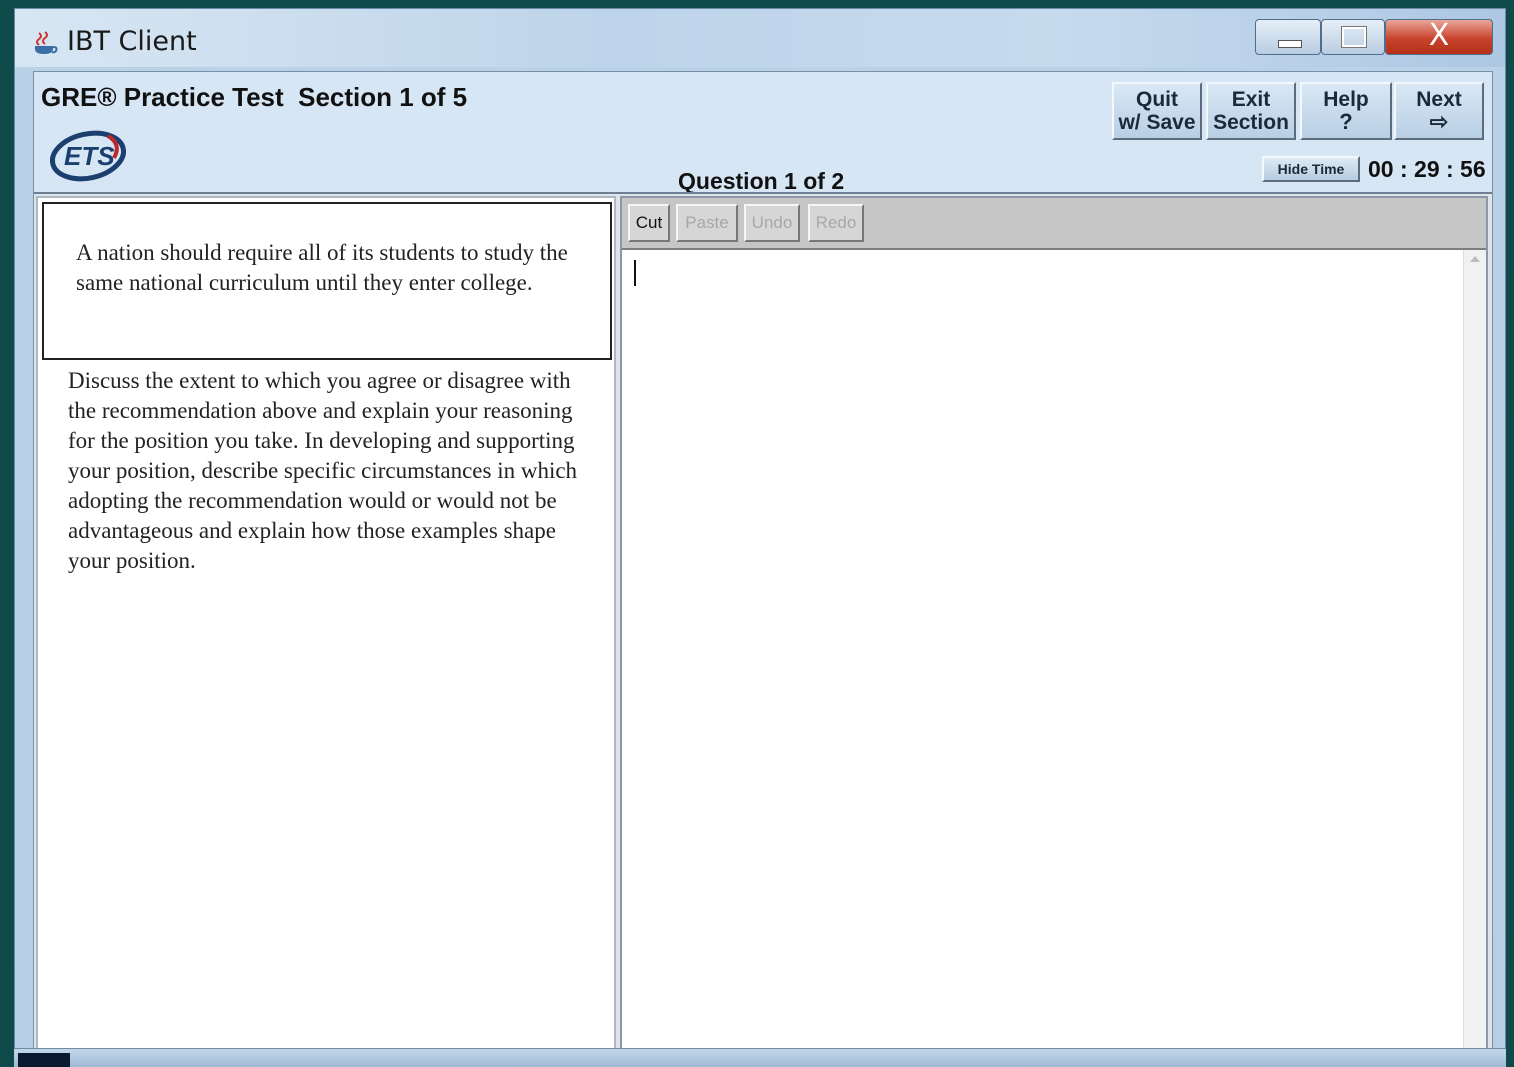 This screenshot has width=1514, height=1067. What do you see at coordinates (707, 223) in the screenshot?
I see `paste-button: Paste` at bounding box center [707, 223].